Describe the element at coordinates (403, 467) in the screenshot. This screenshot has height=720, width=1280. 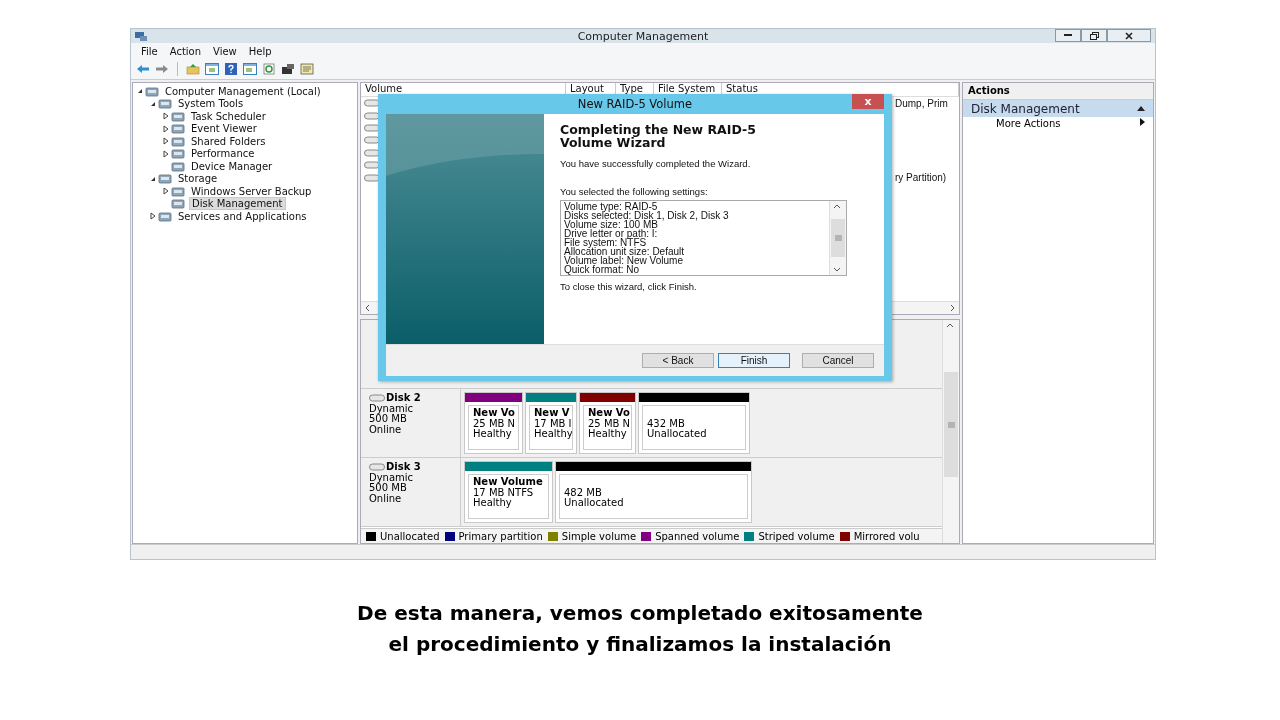
I see `disk-name: Disk 3` at that location.